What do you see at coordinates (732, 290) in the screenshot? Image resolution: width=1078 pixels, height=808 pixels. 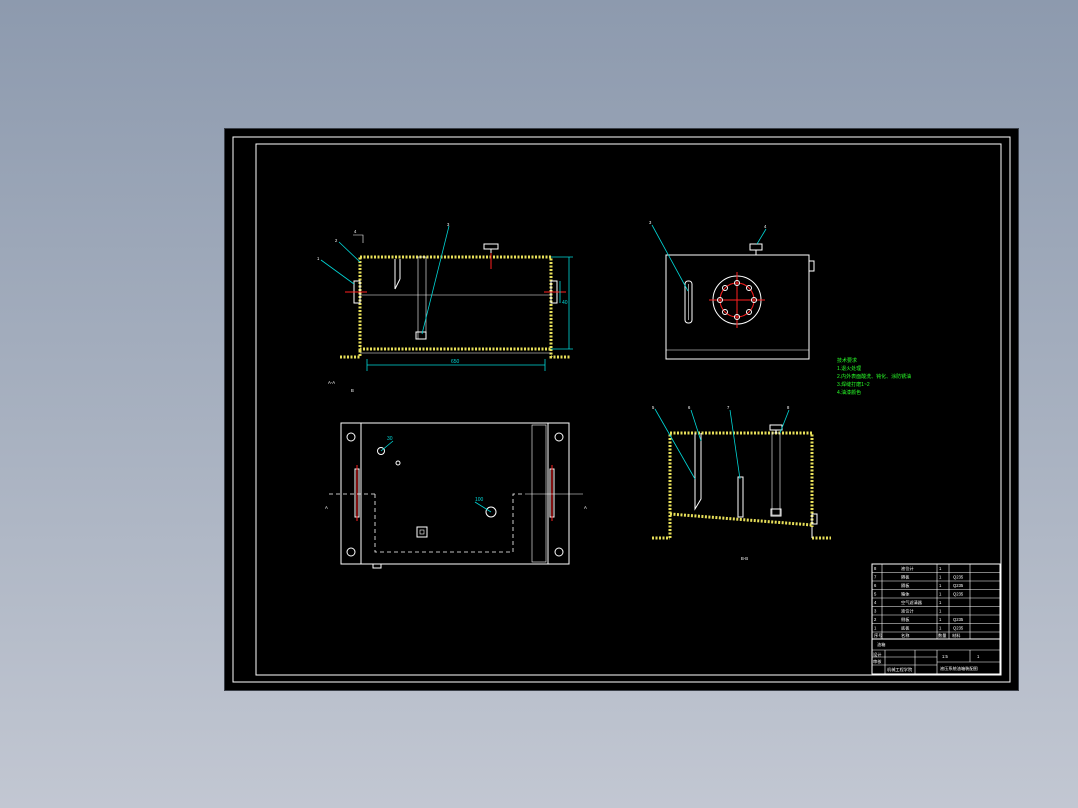 I see `side-view: 3 4` at bounding box center [732, 290].